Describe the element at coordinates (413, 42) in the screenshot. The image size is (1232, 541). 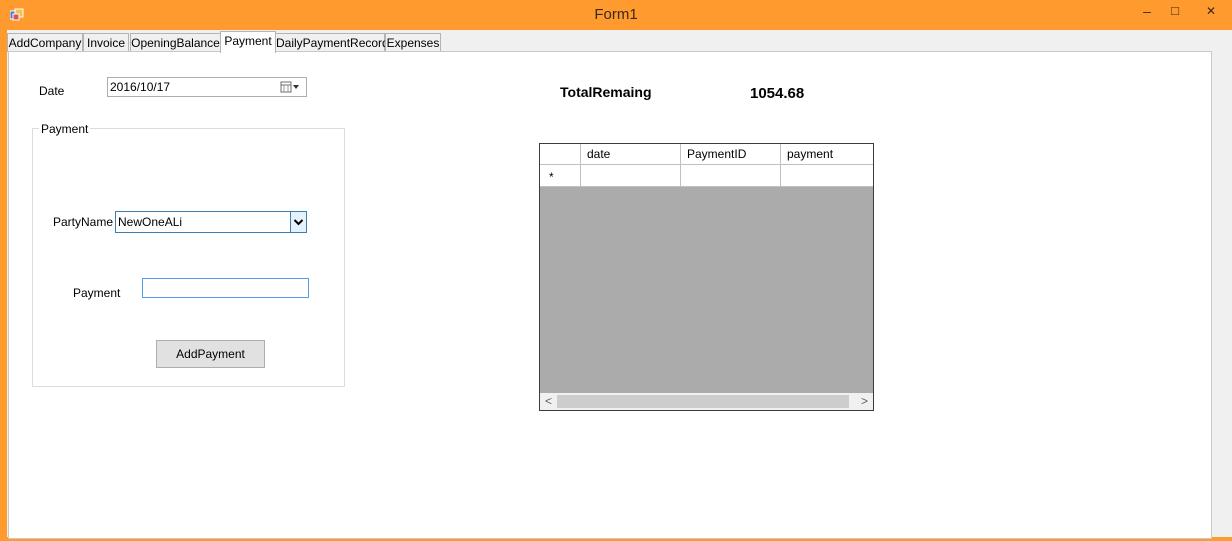
I see `tab-expenses: Expenses` at that location.